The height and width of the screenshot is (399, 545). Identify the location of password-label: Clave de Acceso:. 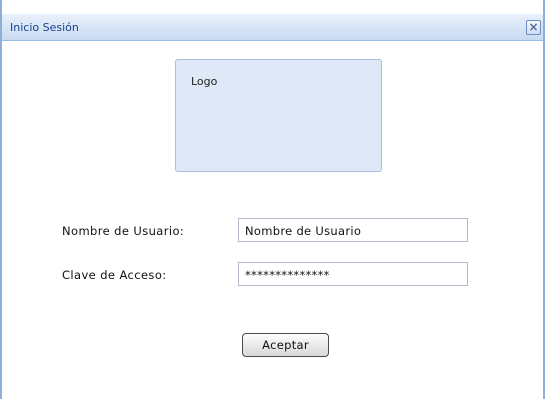
(114, 275).